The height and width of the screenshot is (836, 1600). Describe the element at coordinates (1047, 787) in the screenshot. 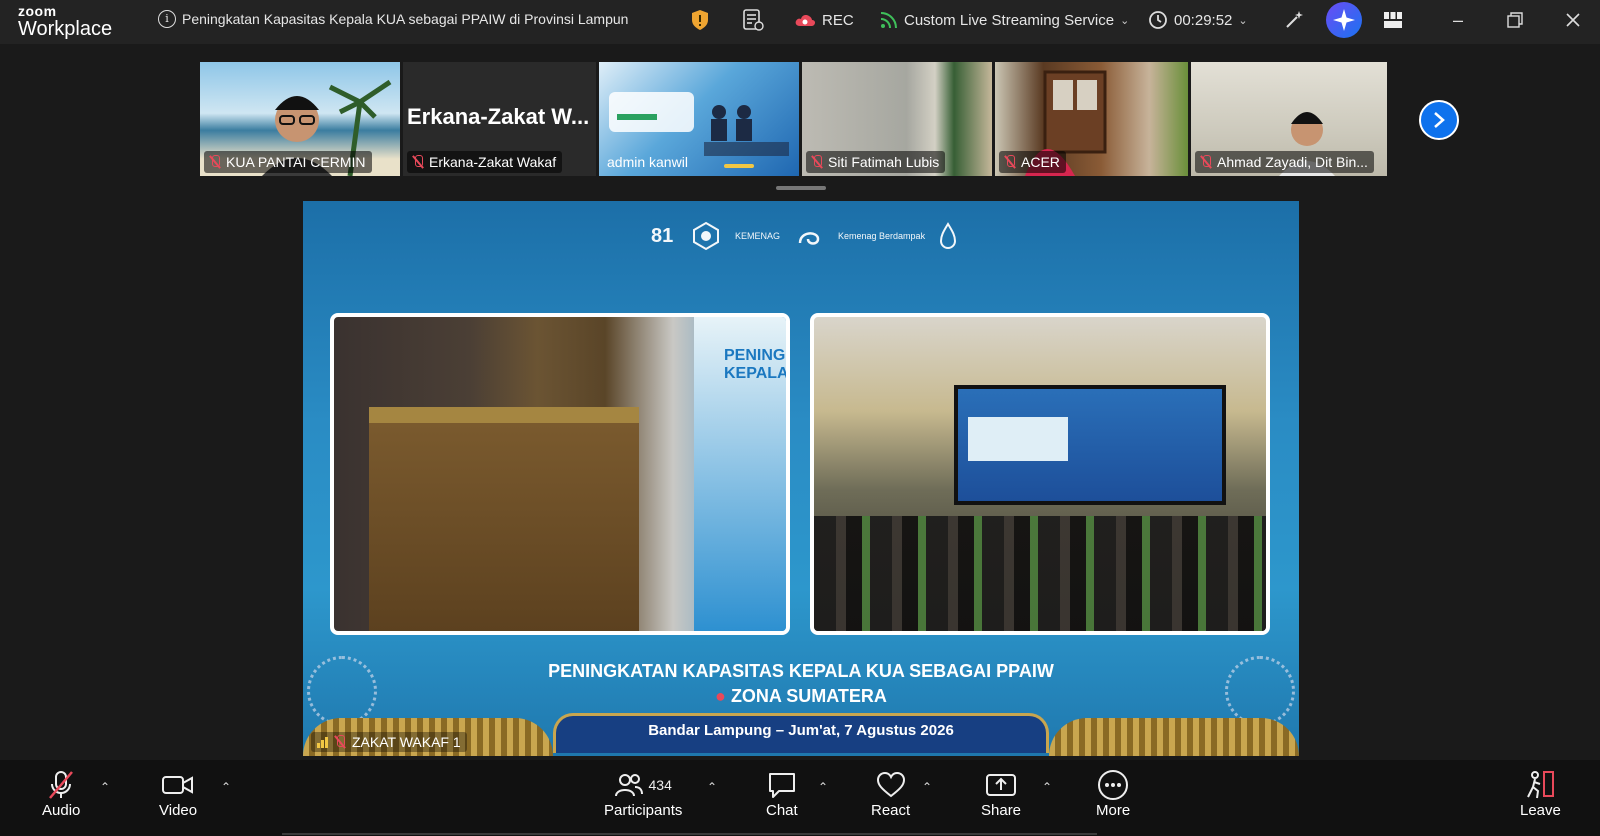

I see `share-options-caret: ⌃` at that location.